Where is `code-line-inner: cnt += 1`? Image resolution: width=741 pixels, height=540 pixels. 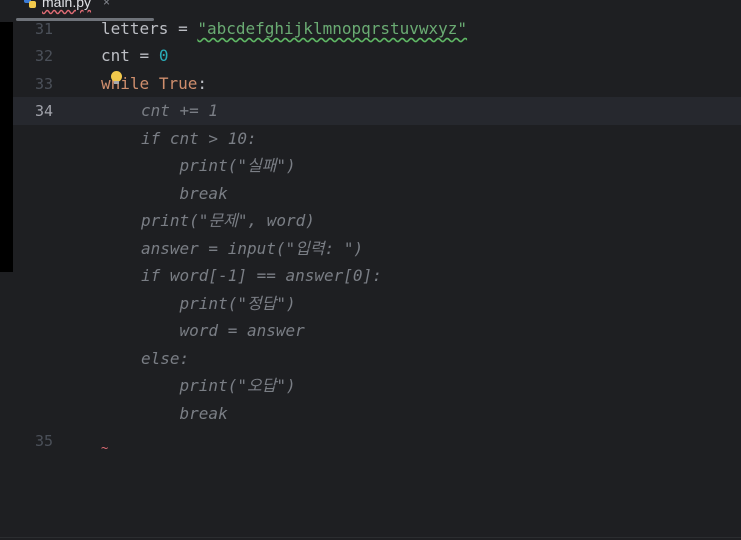 code-line-inner: cnt += 1 is located at coordinates (179, 111).